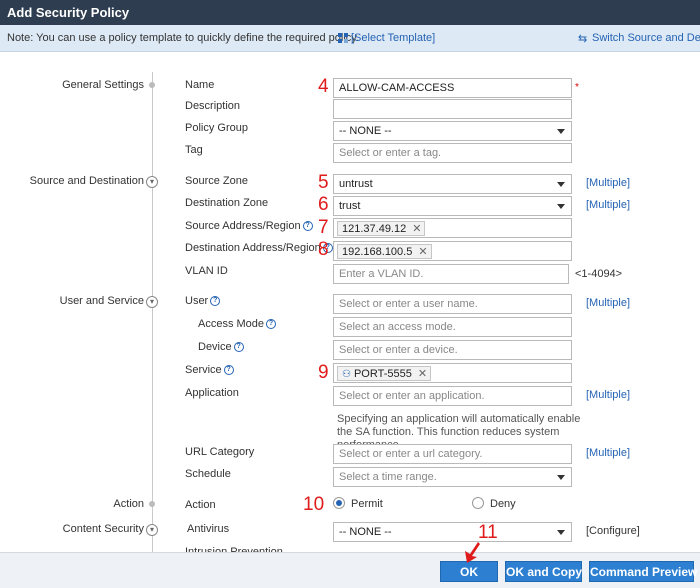  What do you see at coordinates (646, 38) in the screenshot?
I see `switch-source-dest-link: Switch Source and Desti` at bounding box center [646, 38].